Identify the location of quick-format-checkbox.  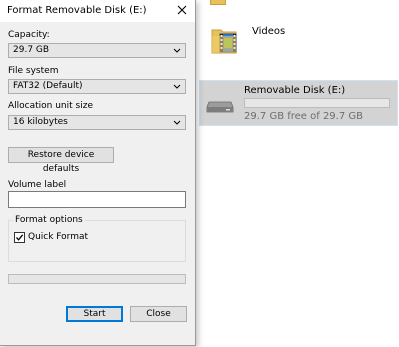
(19, 237).